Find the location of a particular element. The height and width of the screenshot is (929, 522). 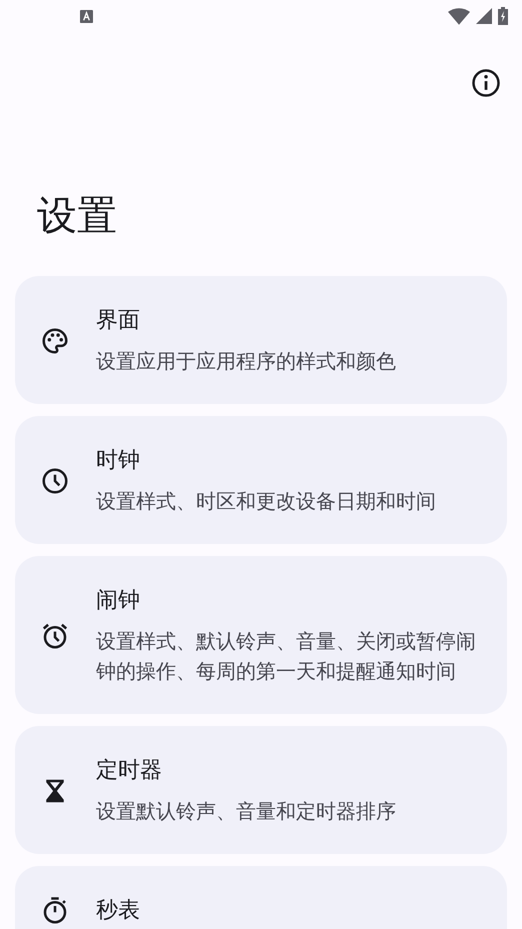

notification-icon is located at coordinates (86, 16).